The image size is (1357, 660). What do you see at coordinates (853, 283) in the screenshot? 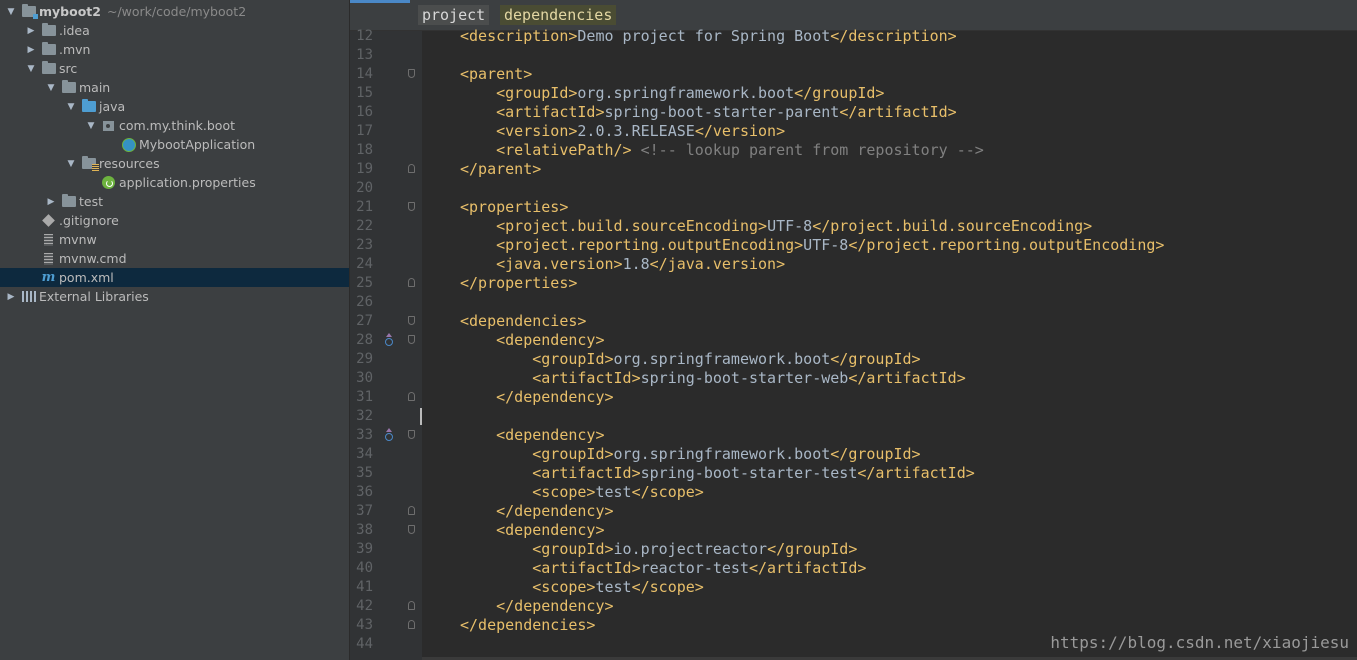
I see `code-line: 25 </properties>` at bounding box center [853, 283].